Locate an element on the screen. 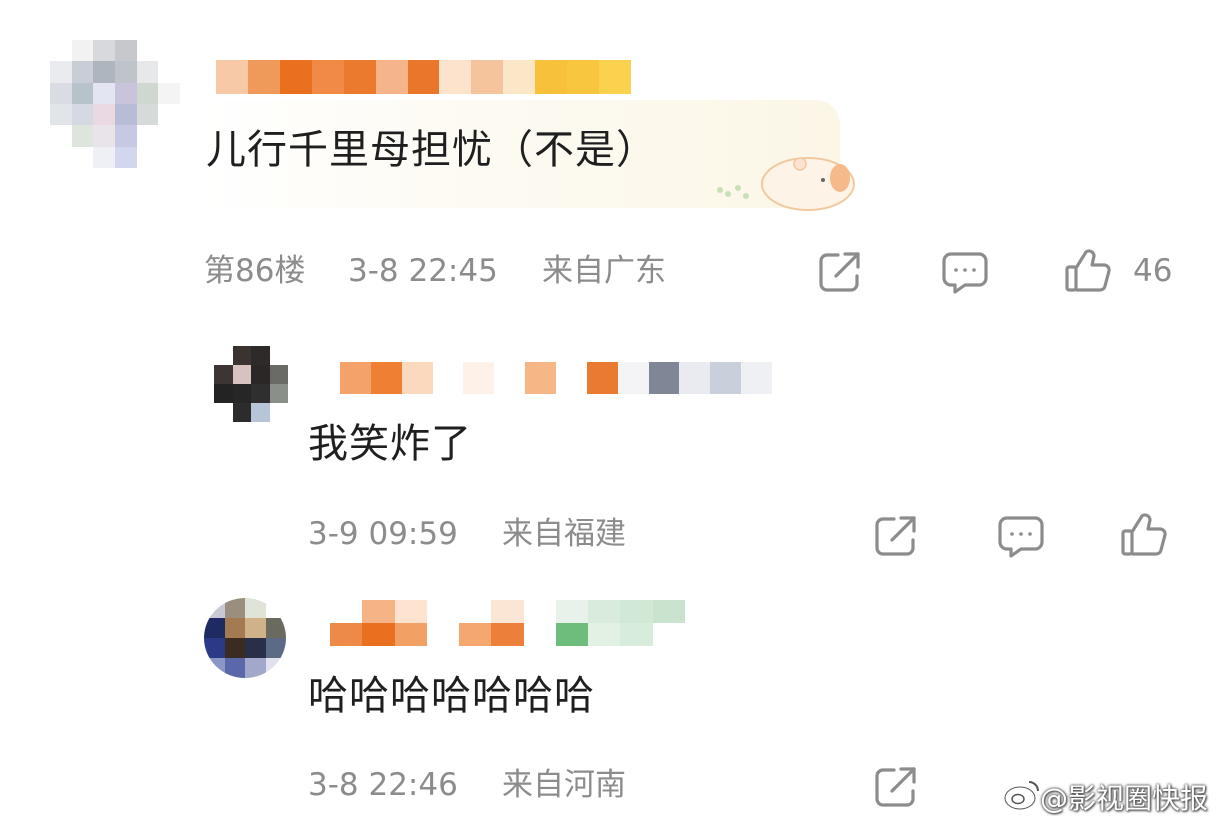 The width and height of the screenshot is (1220, 825). like-count: 46 is located at coordinates (1153, 271).